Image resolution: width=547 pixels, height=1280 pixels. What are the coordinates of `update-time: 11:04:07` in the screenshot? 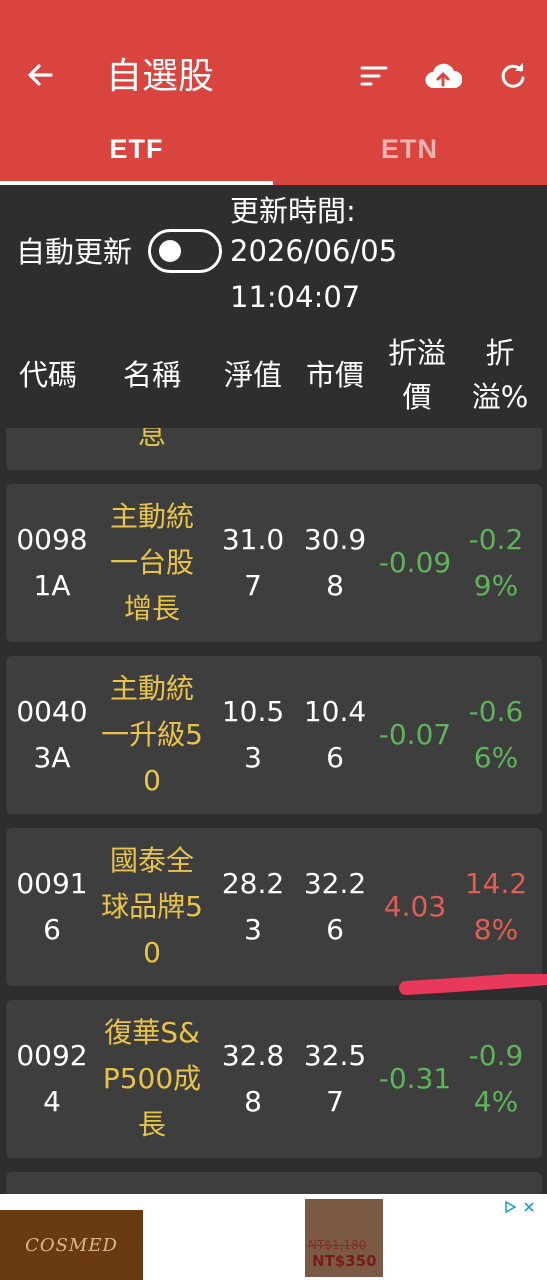 It's located at (295, 297).